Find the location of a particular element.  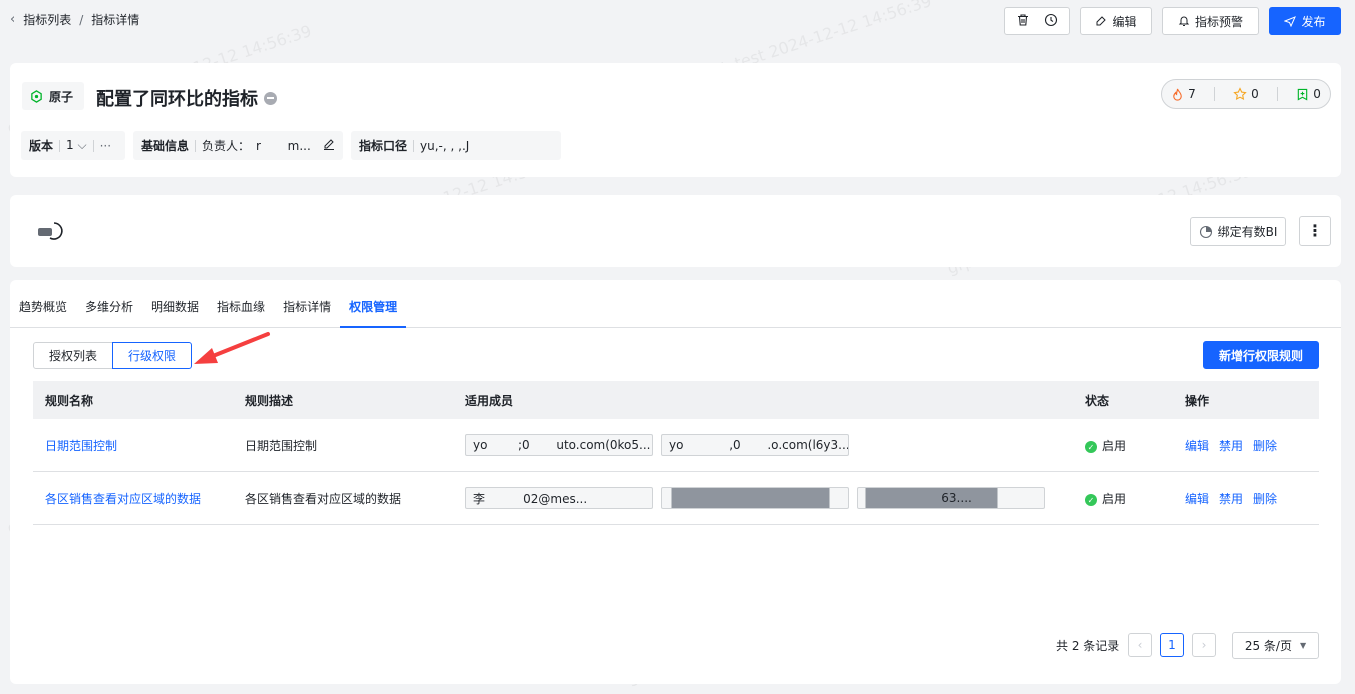

bi-logo-icon is located at coordinates (52, 233).